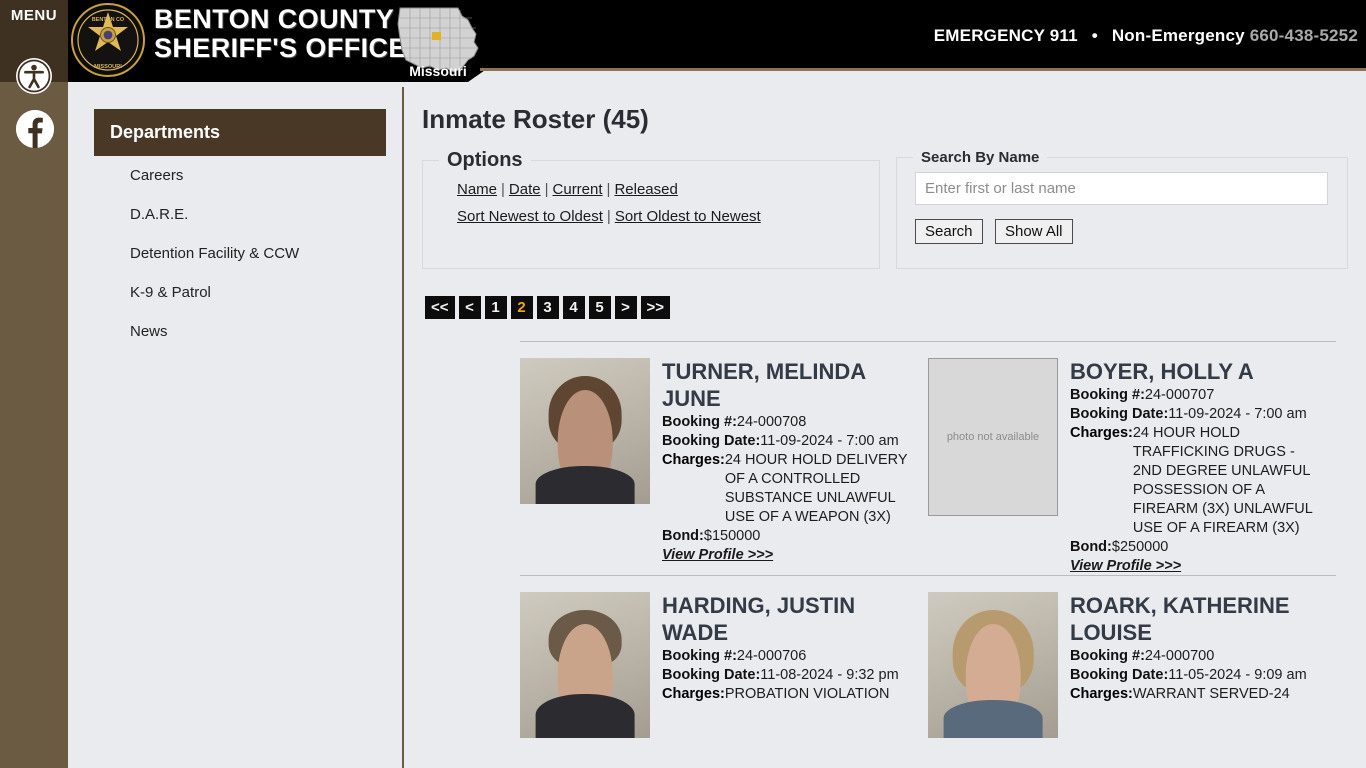  What do you see at coordinates (469, 307) in the screenshot?
I see `pagination-prev: <` at bounding box center [469, 307].